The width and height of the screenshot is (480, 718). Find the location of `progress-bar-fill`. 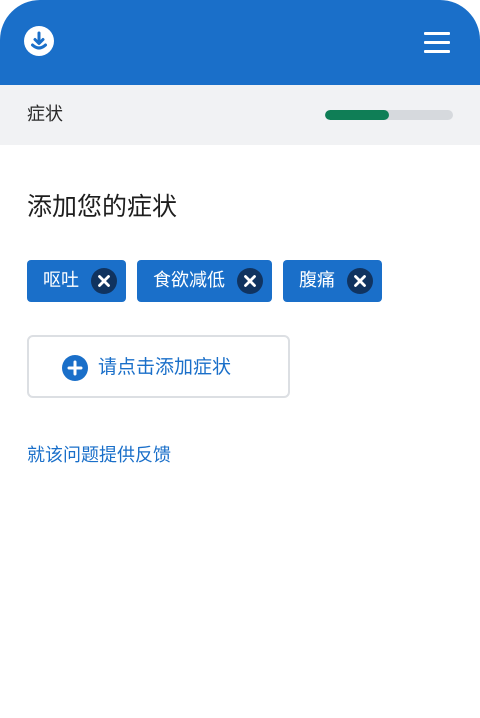

progress-bar-fill is located at coordinates (357, 115).